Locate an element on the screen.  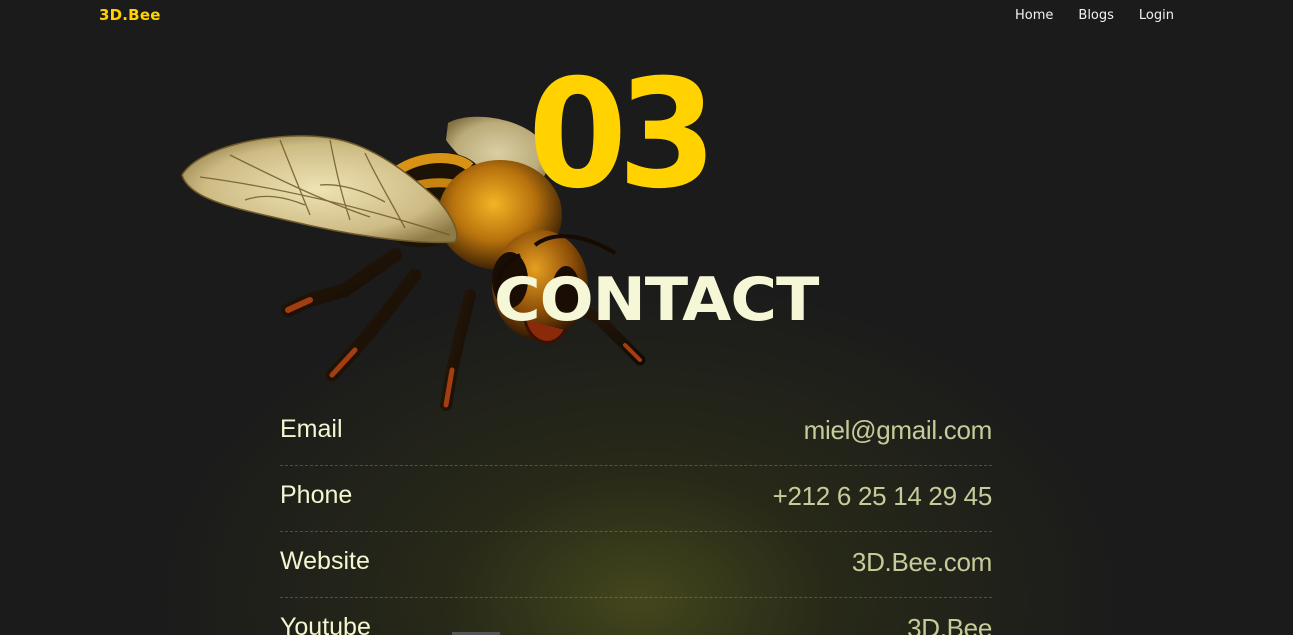
contact-row-youtube: Youtube 3D.Bee is located at coordinates (636, 616).